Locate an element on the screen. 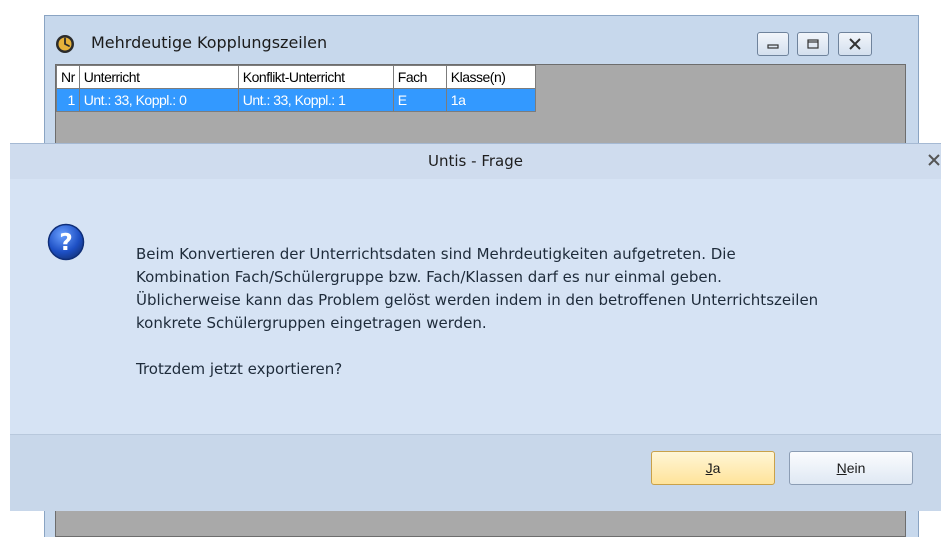 Image resolution: width=941 pixels, height=537 pixels. cell-konflikt: Unt.: 33, Koppl.: 1 is located at coordinates (315, 100).